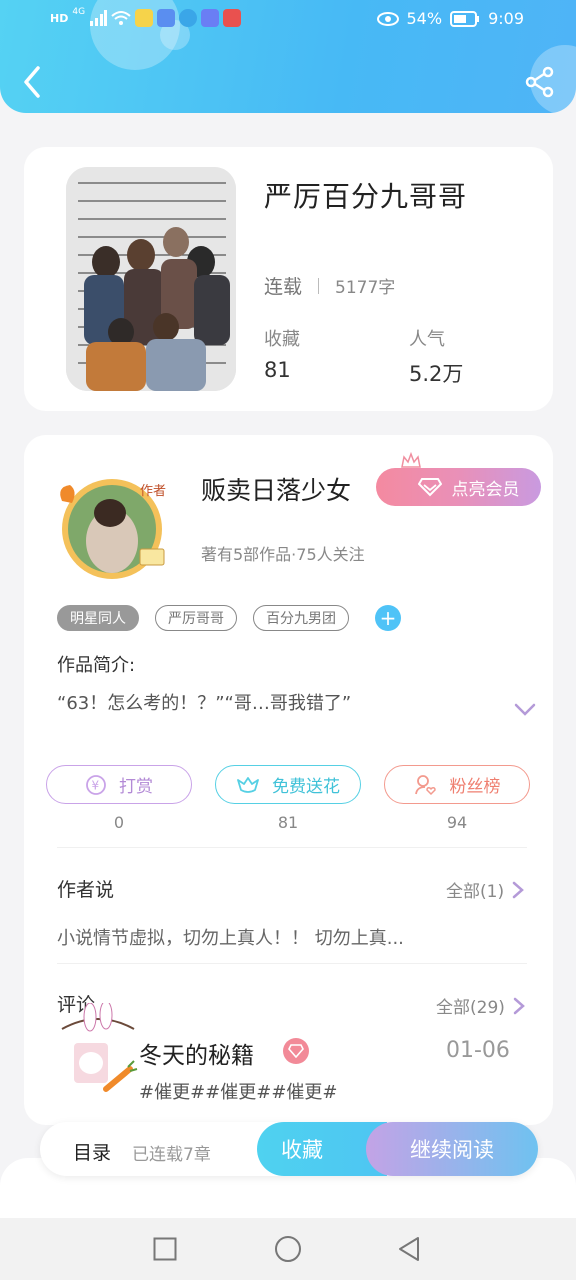 The height and width of the screenshot is (1280, 576). What do you see at coordinates (33, 82) in the screenshot?
I see `back-arrow-icon` at bounding box center [33, 82].